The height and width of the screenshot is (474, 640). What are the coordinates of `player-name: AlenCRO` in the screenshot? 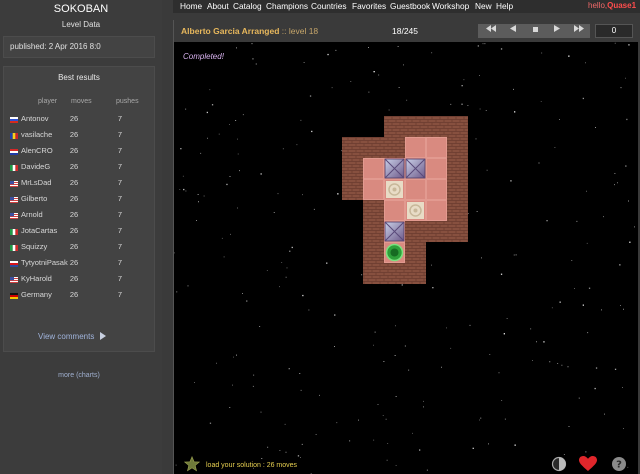 It's located at (37, 150).